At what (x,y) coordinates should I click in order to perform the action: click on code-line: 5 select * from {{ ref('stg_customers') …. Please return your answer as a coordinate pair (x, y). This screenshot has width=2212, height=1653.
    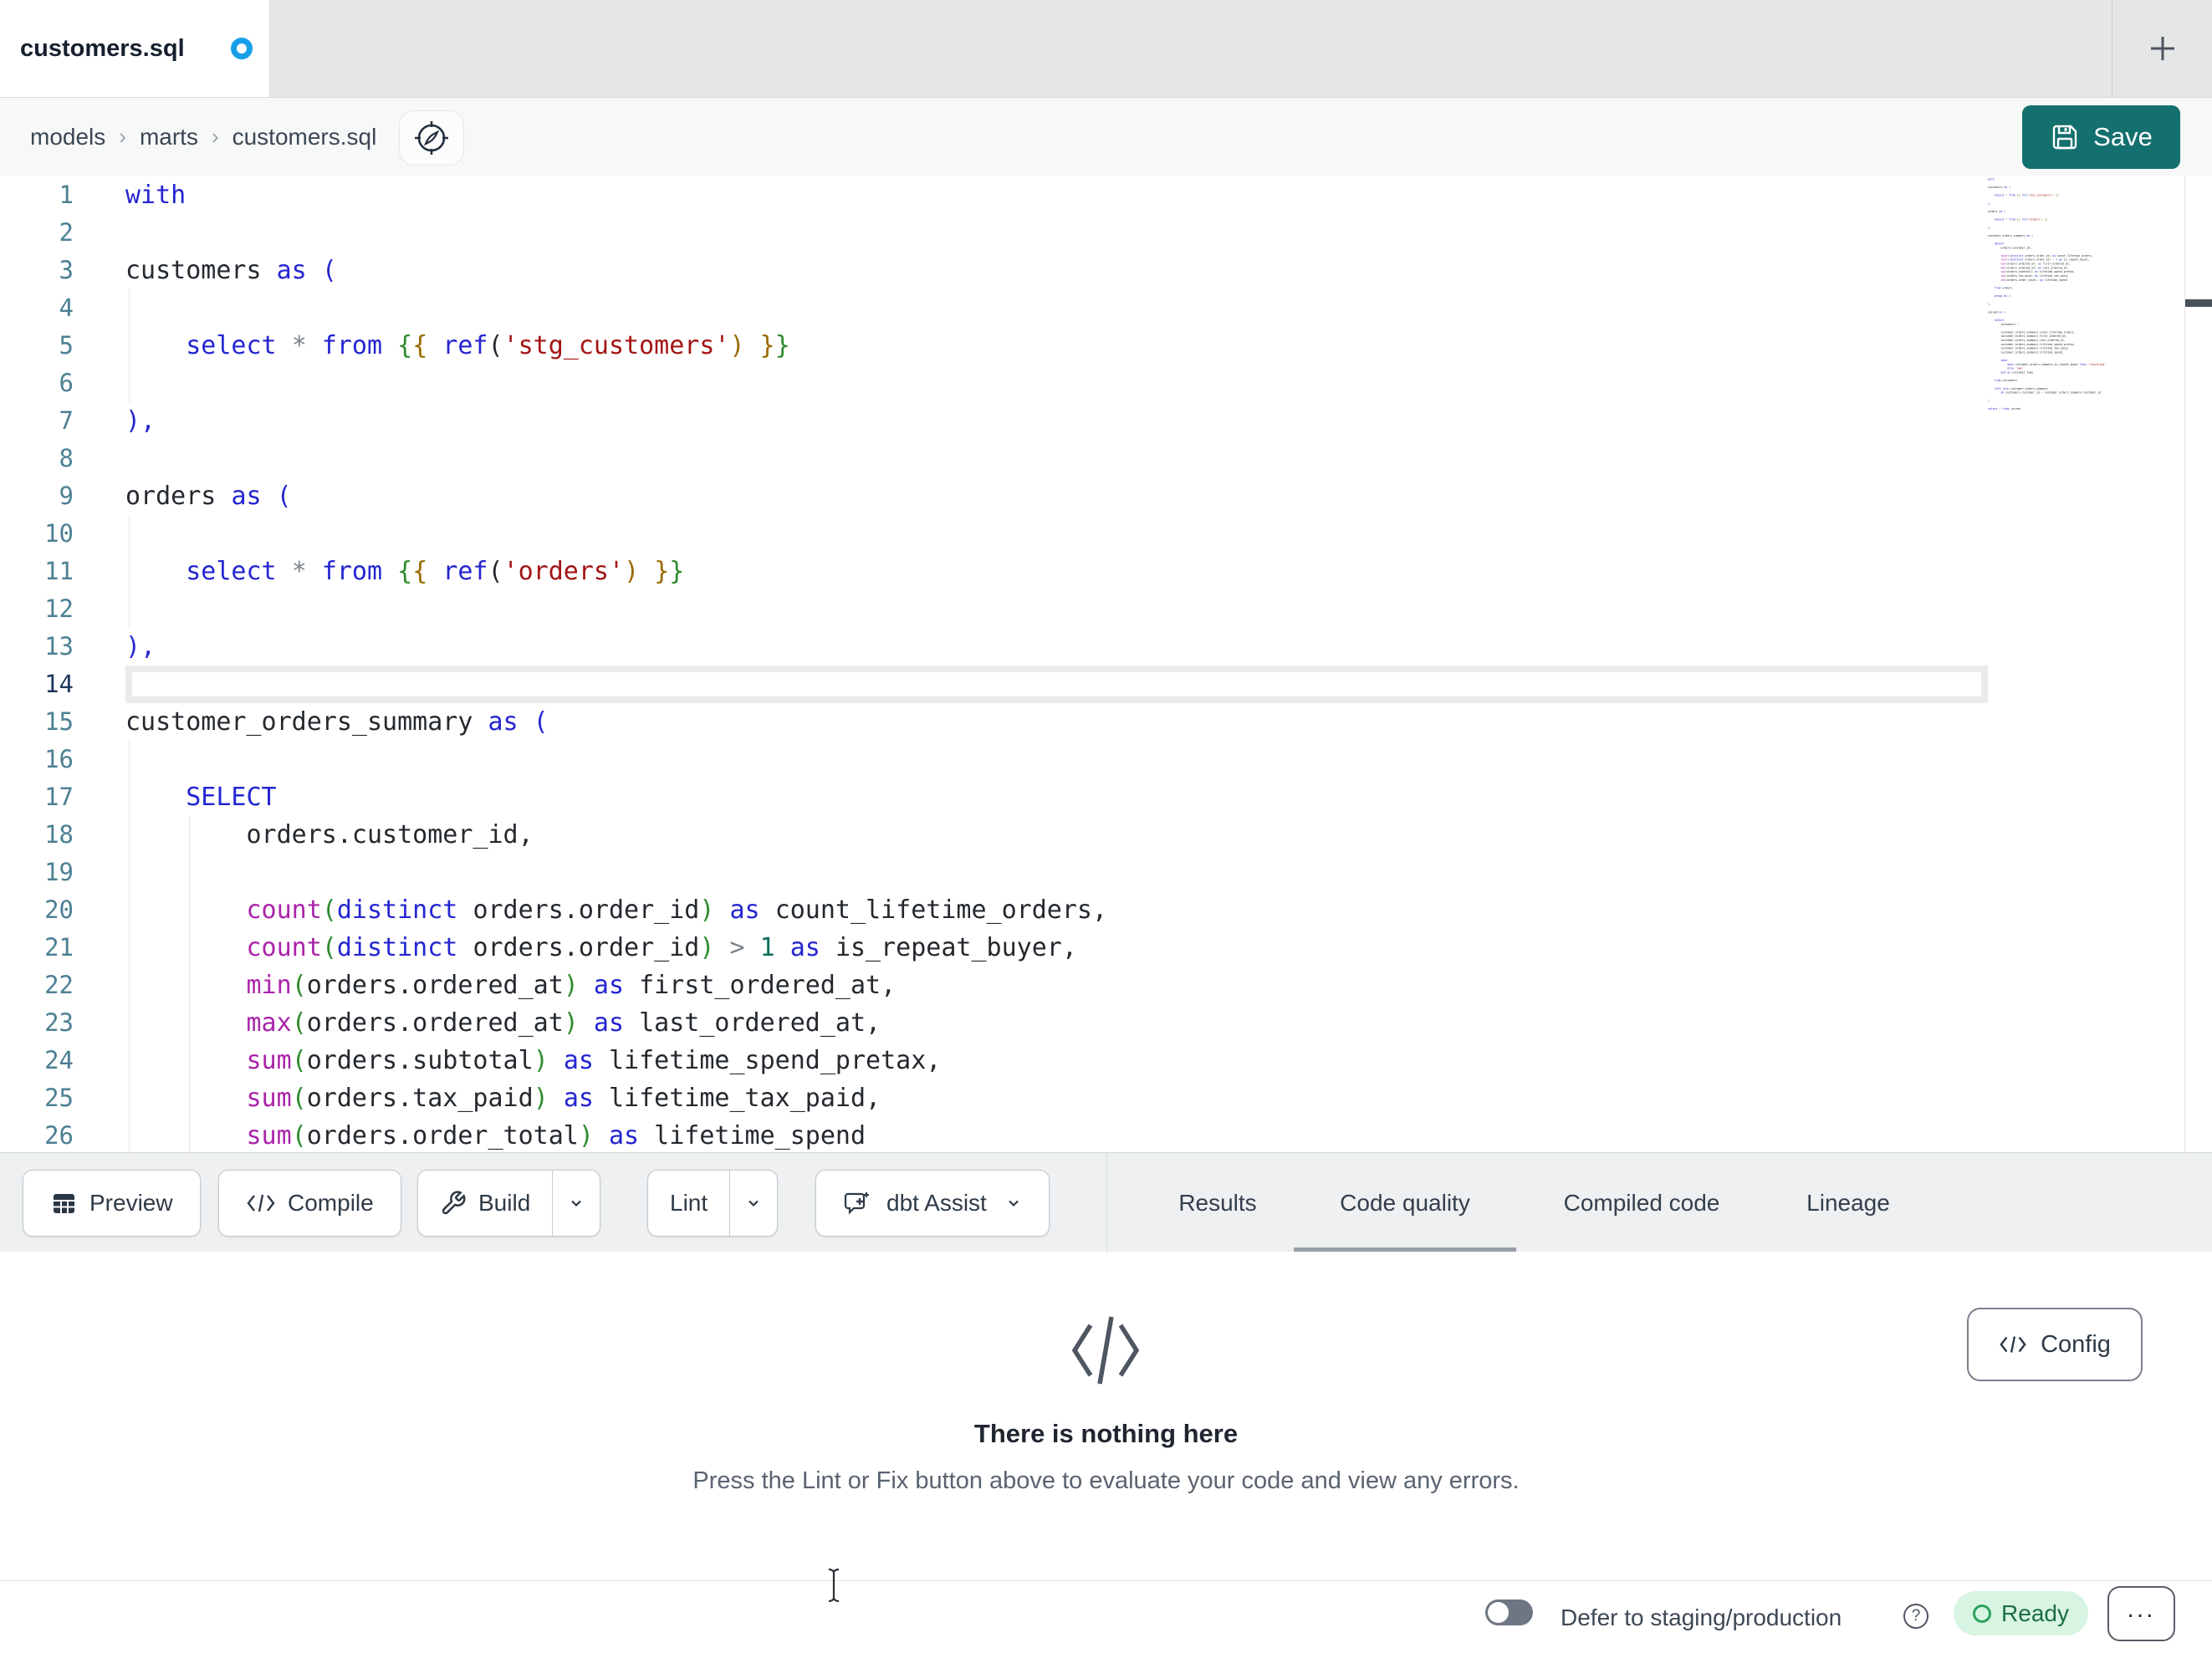
    Looking at the image, I should click on (994, 346).